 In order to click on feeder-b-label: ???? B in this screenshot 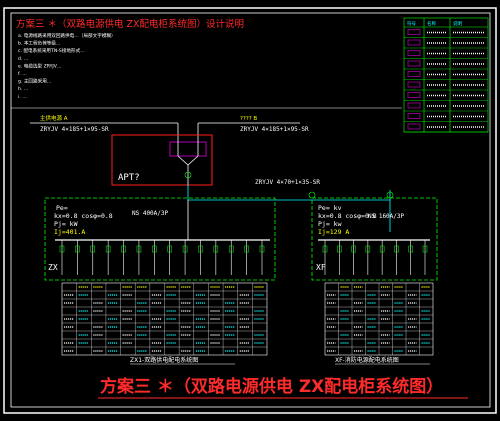, I will do `click(248, 119)`.